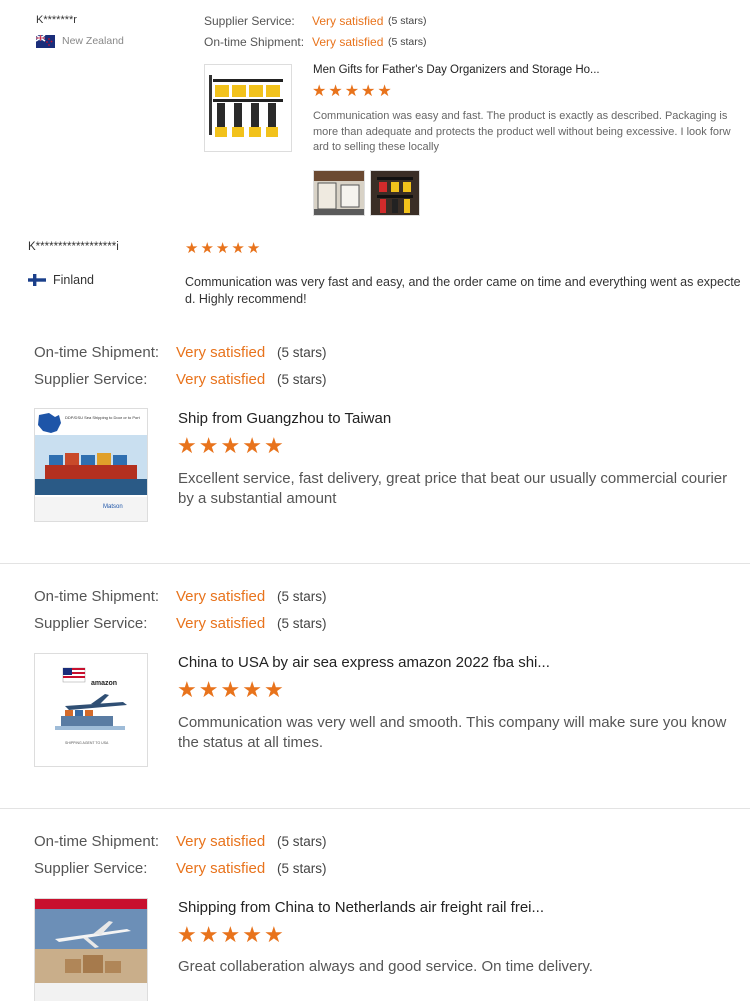 The width and height of the screenshot is (750, 1001). I want to click on product-title: Ship from Guangzhou to Taiwan, so click(284, 418).